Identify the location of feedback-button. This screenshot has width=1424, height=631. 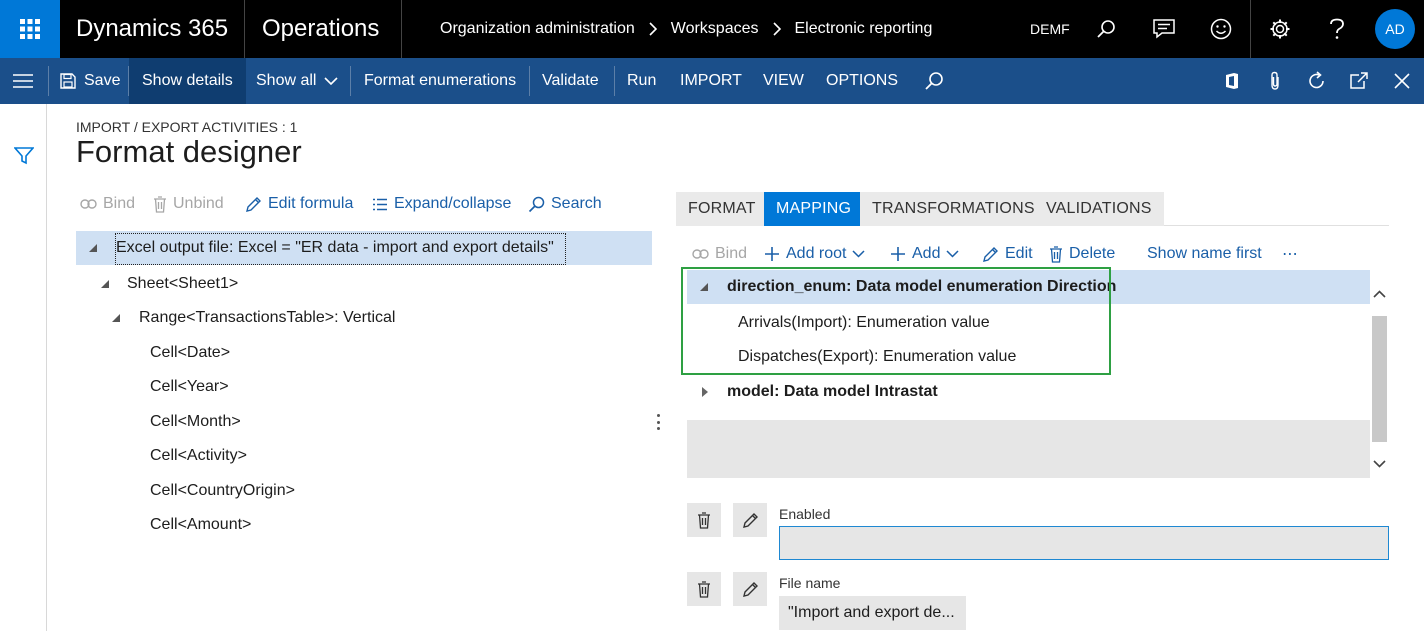
(1221, 29).